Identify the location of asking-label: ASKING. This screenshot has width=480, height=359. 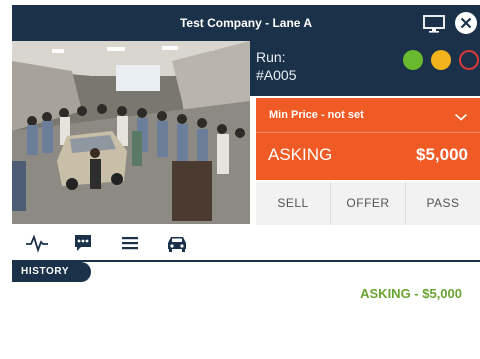
(300, 154).